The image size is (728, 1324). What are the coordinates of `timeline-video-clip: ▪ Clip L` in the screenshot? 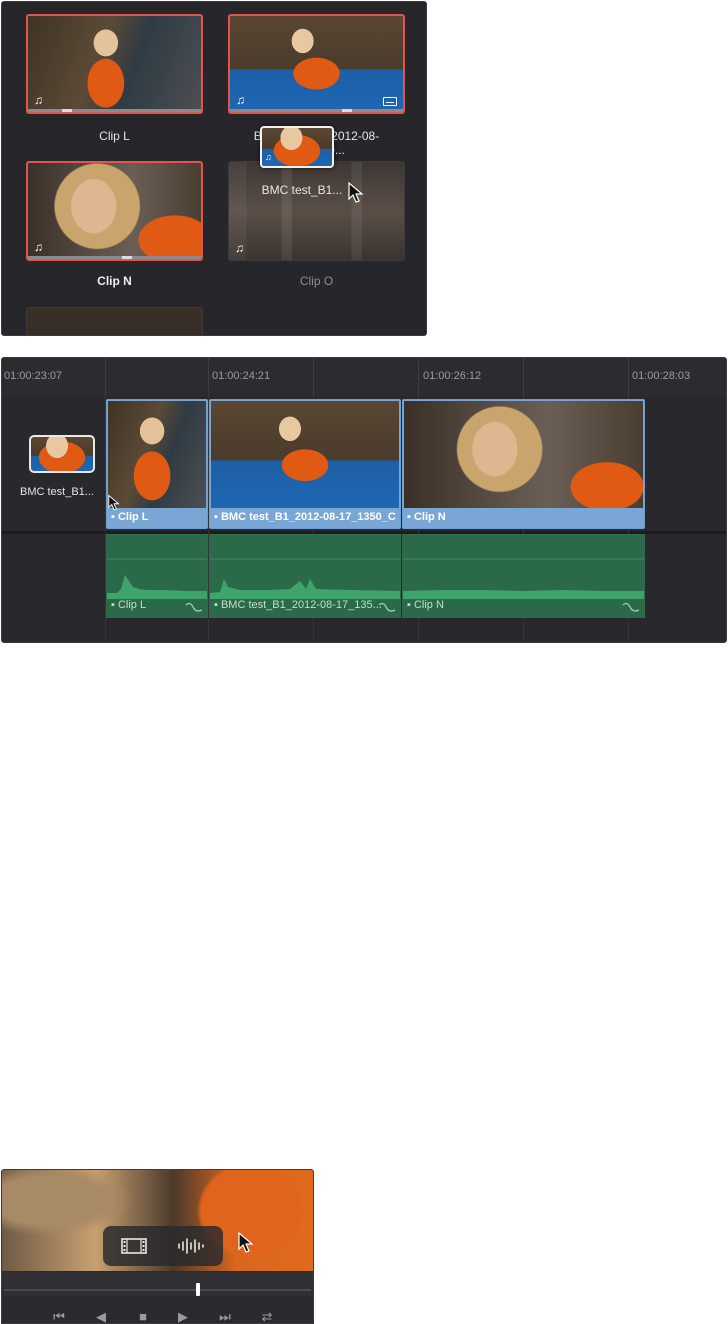 It's located at (157, 464).